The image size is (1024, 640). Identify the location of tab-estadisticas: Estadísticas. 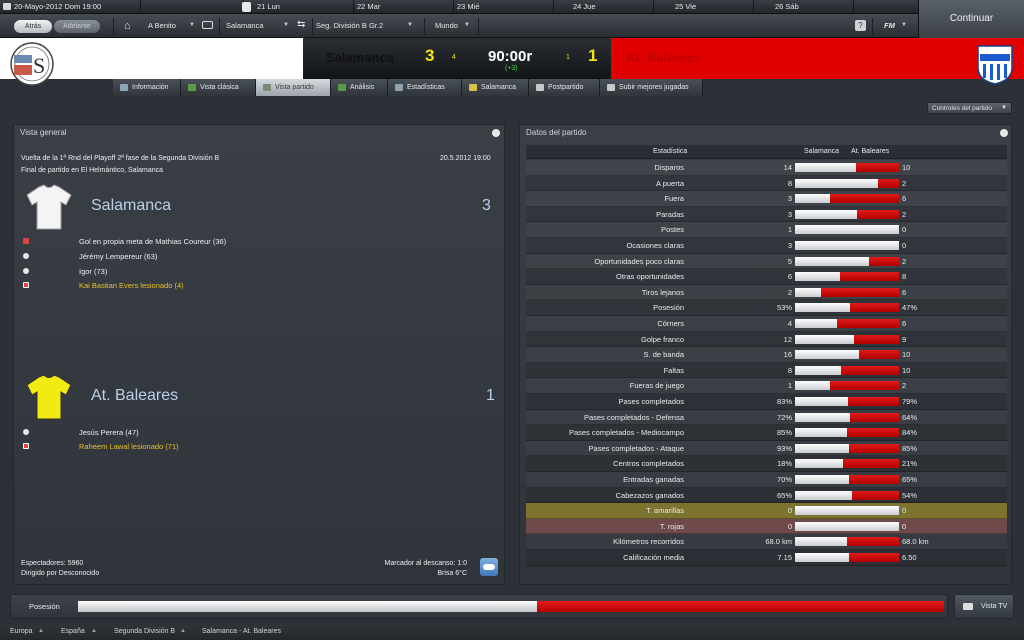
(425, 87).